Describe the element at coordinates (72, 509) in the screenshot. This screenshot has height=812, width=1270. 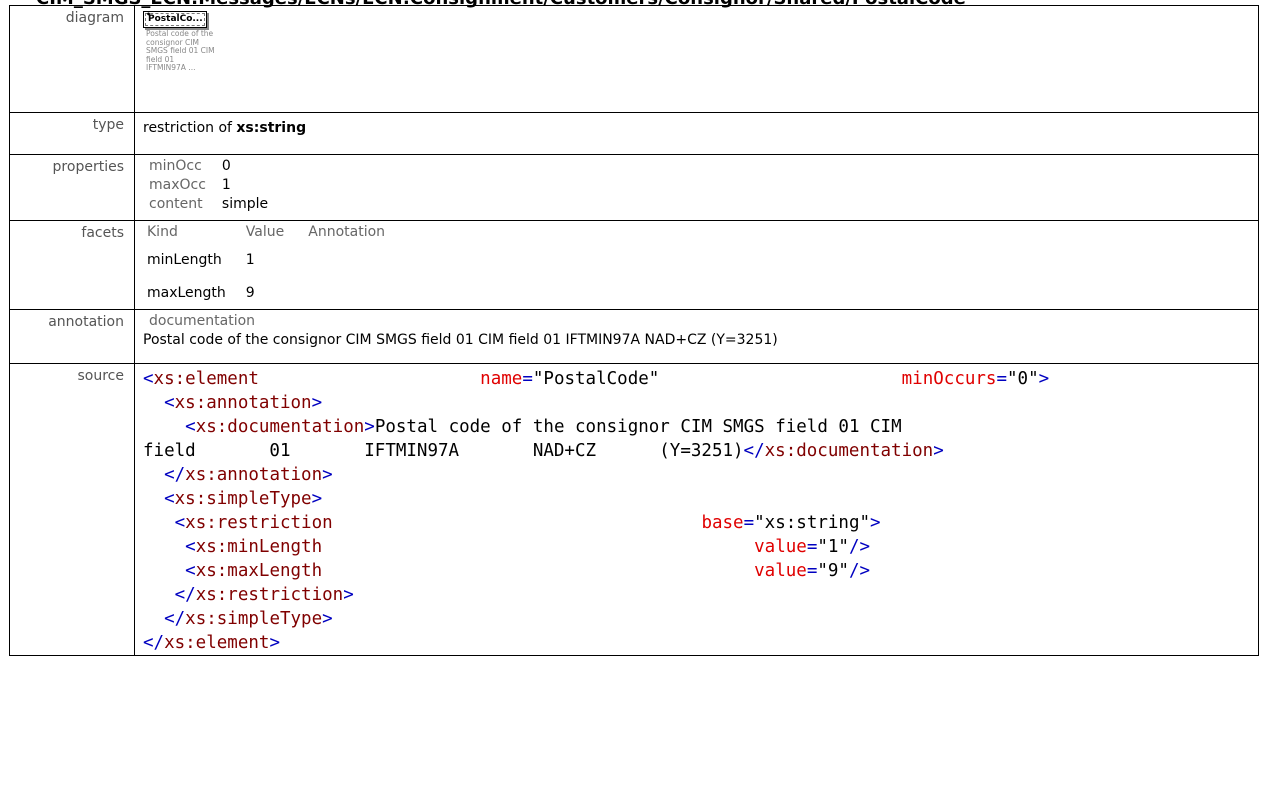
I see `source-label: source` at that location.